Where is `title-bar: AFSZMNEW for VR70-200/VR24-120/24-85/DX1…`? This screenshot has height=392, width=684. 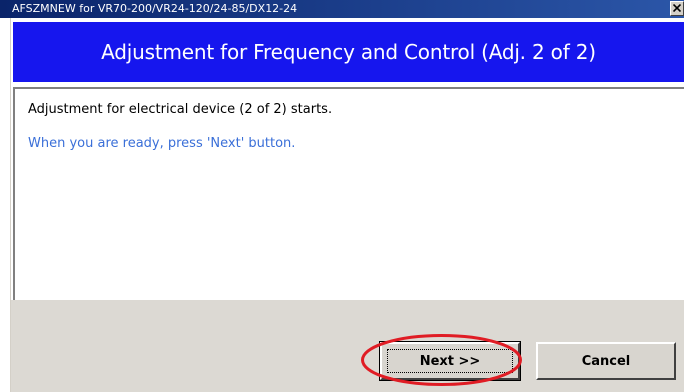 title-bar: AFSZMNEW for VR70-200/VR24-120/24-85/DX1… is located at coordinates (342, 9).